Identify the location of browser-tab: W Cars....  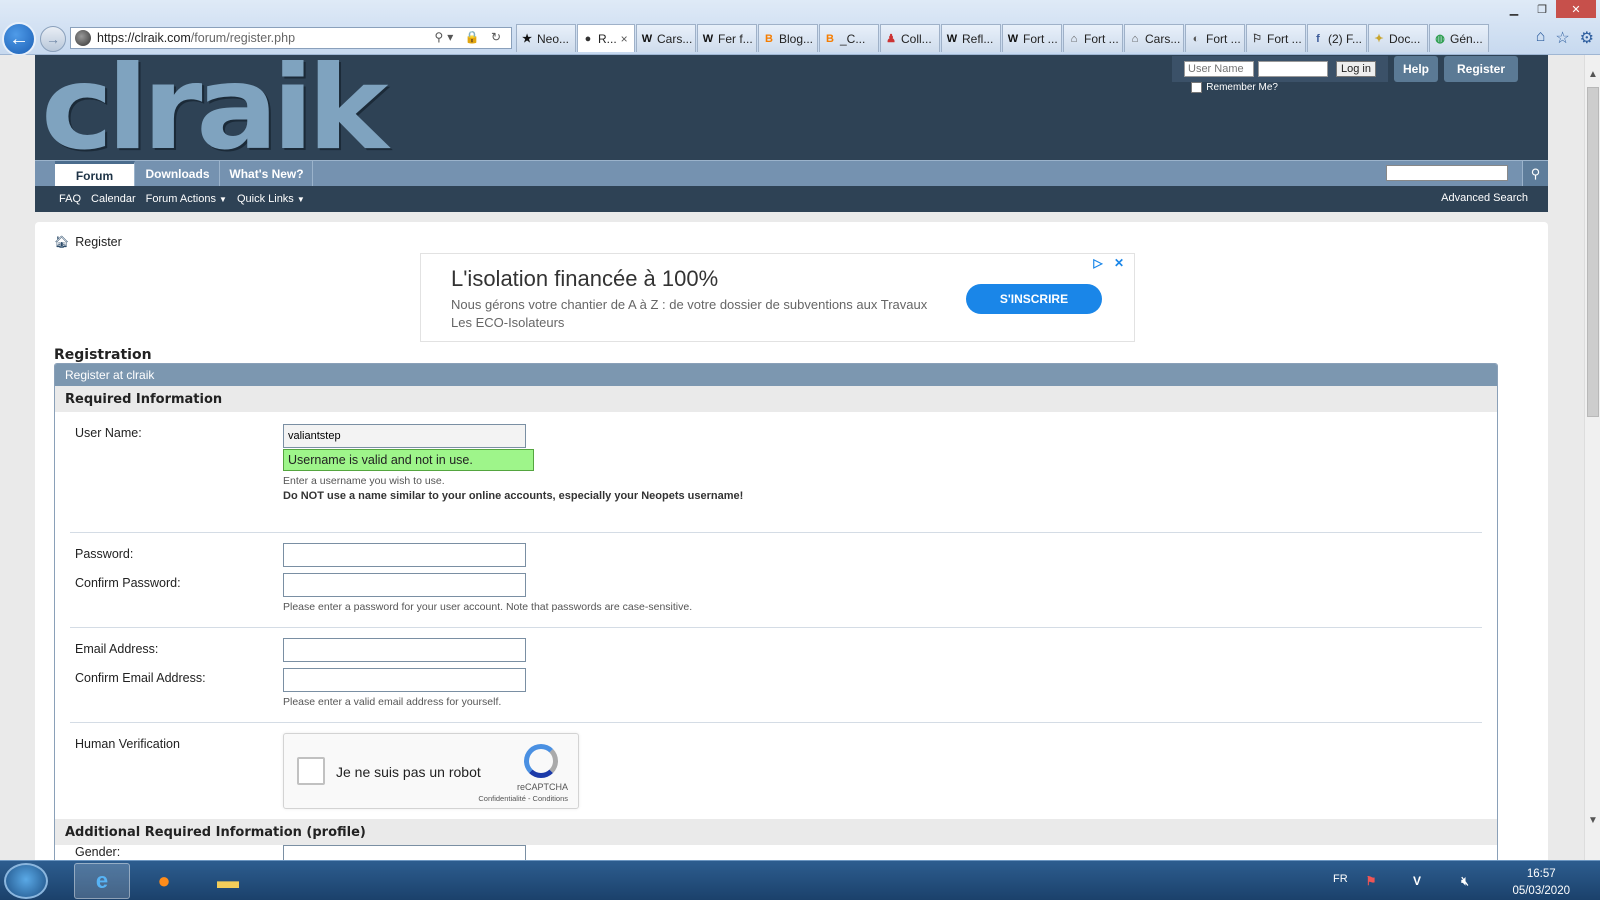
(666, 38).